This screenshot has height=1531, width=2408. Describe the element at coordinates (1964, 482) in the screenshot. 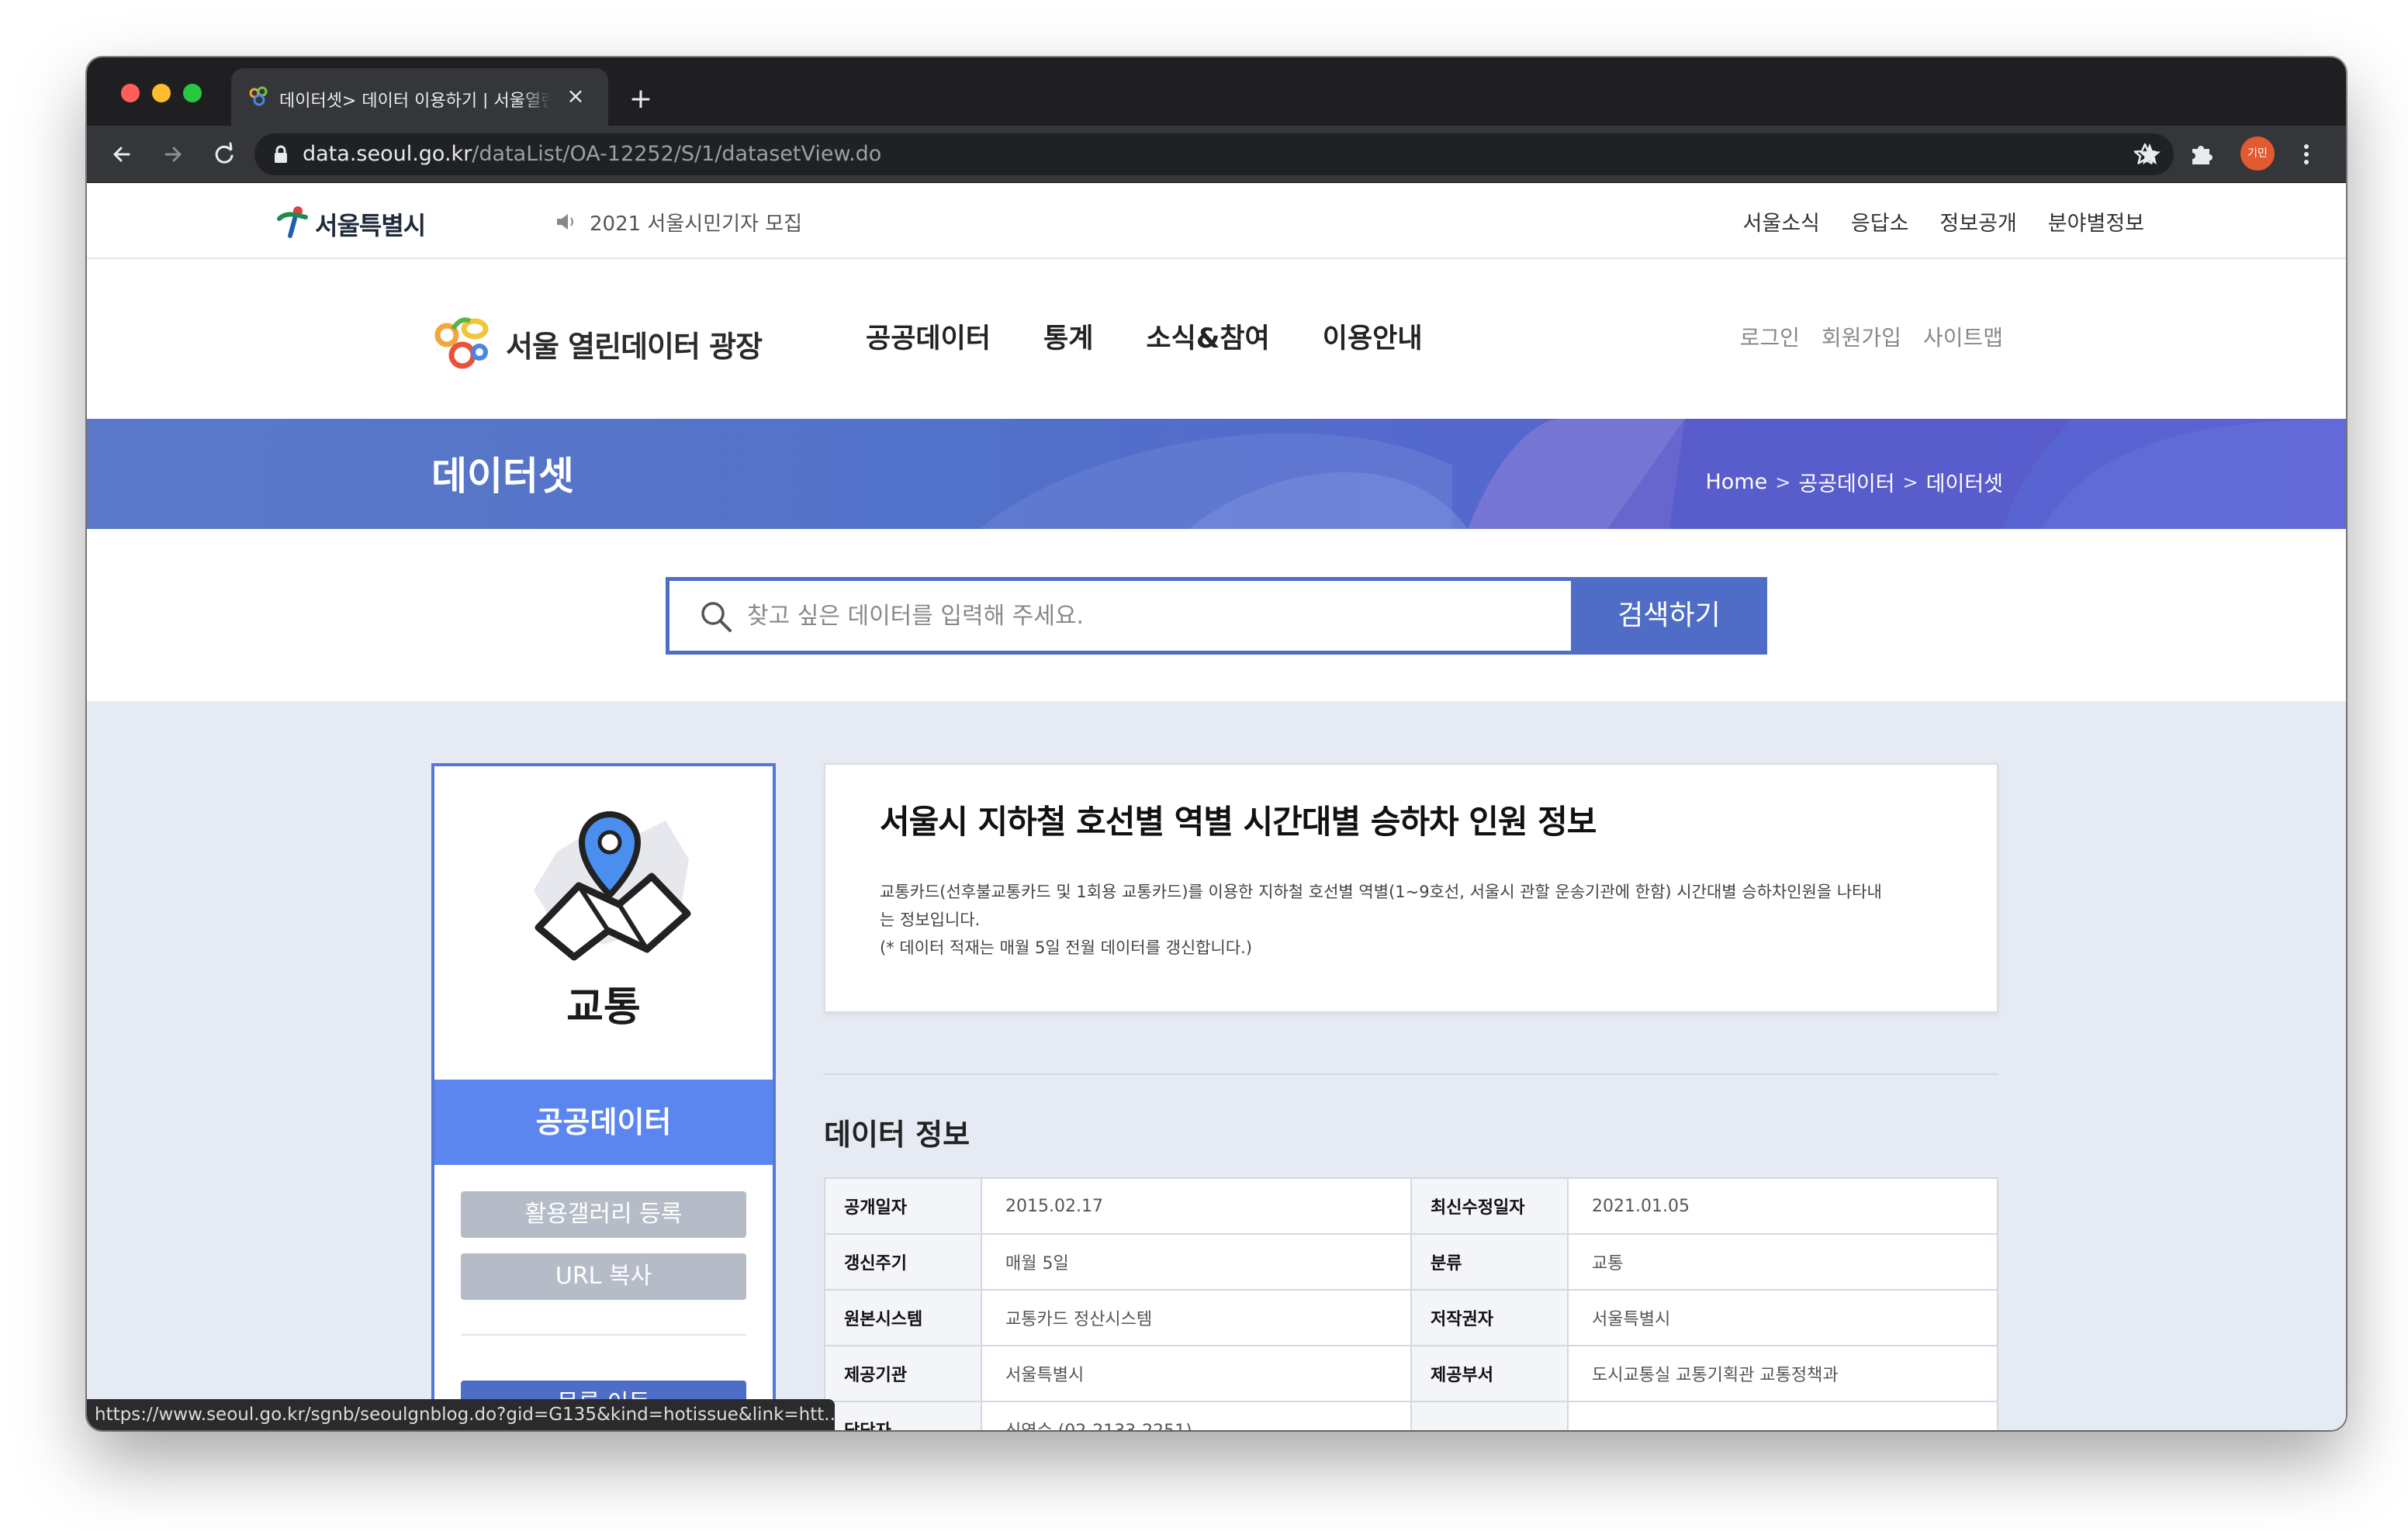

I see `breadcrumb-dataset: 데이터셋` at that location.